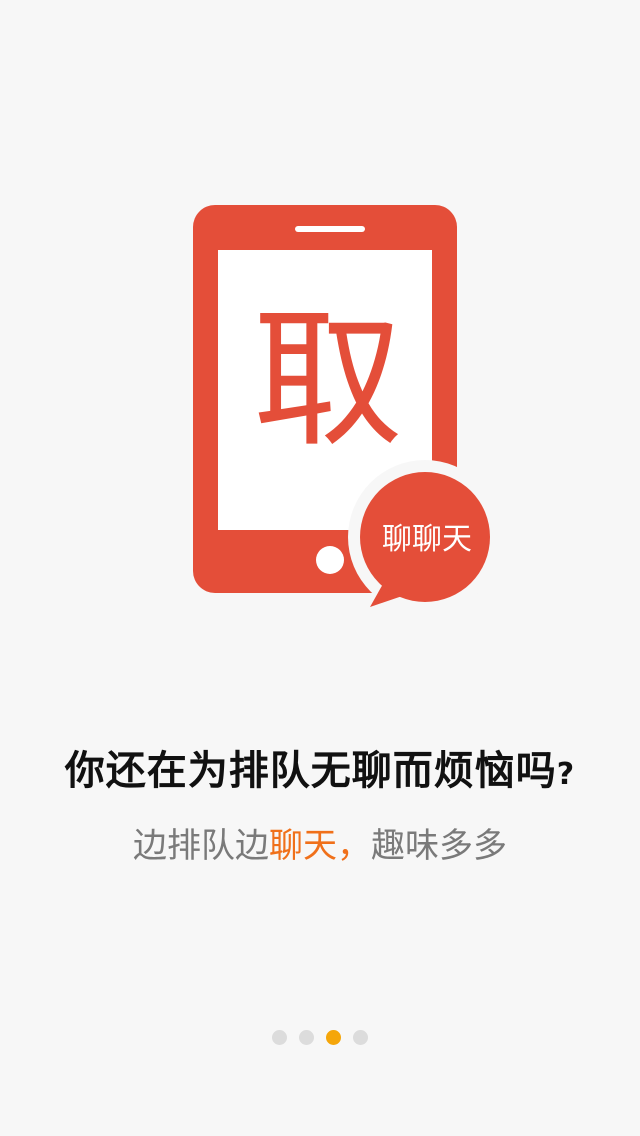  I want to click on screen-glyph: 取, so click(328, 381).